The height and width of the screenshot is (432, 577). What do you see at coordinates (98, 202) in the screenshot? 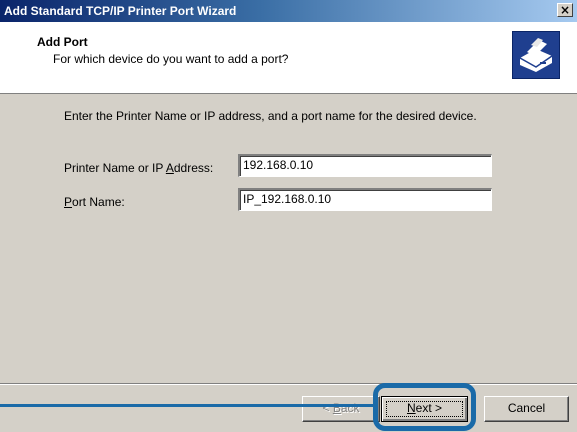
I see `port-label-after: ort Name:` at bounding box center [98, 202].